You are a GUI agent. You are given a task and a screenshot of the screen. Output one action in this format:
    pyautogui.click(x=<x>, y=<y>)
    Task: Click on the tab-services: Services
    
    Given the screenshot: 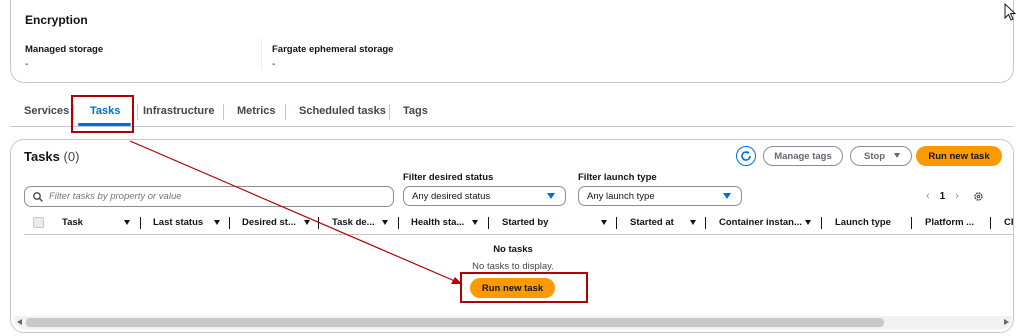 What is the action you would take?
    pyautogui.click(x=46, y=112)
    